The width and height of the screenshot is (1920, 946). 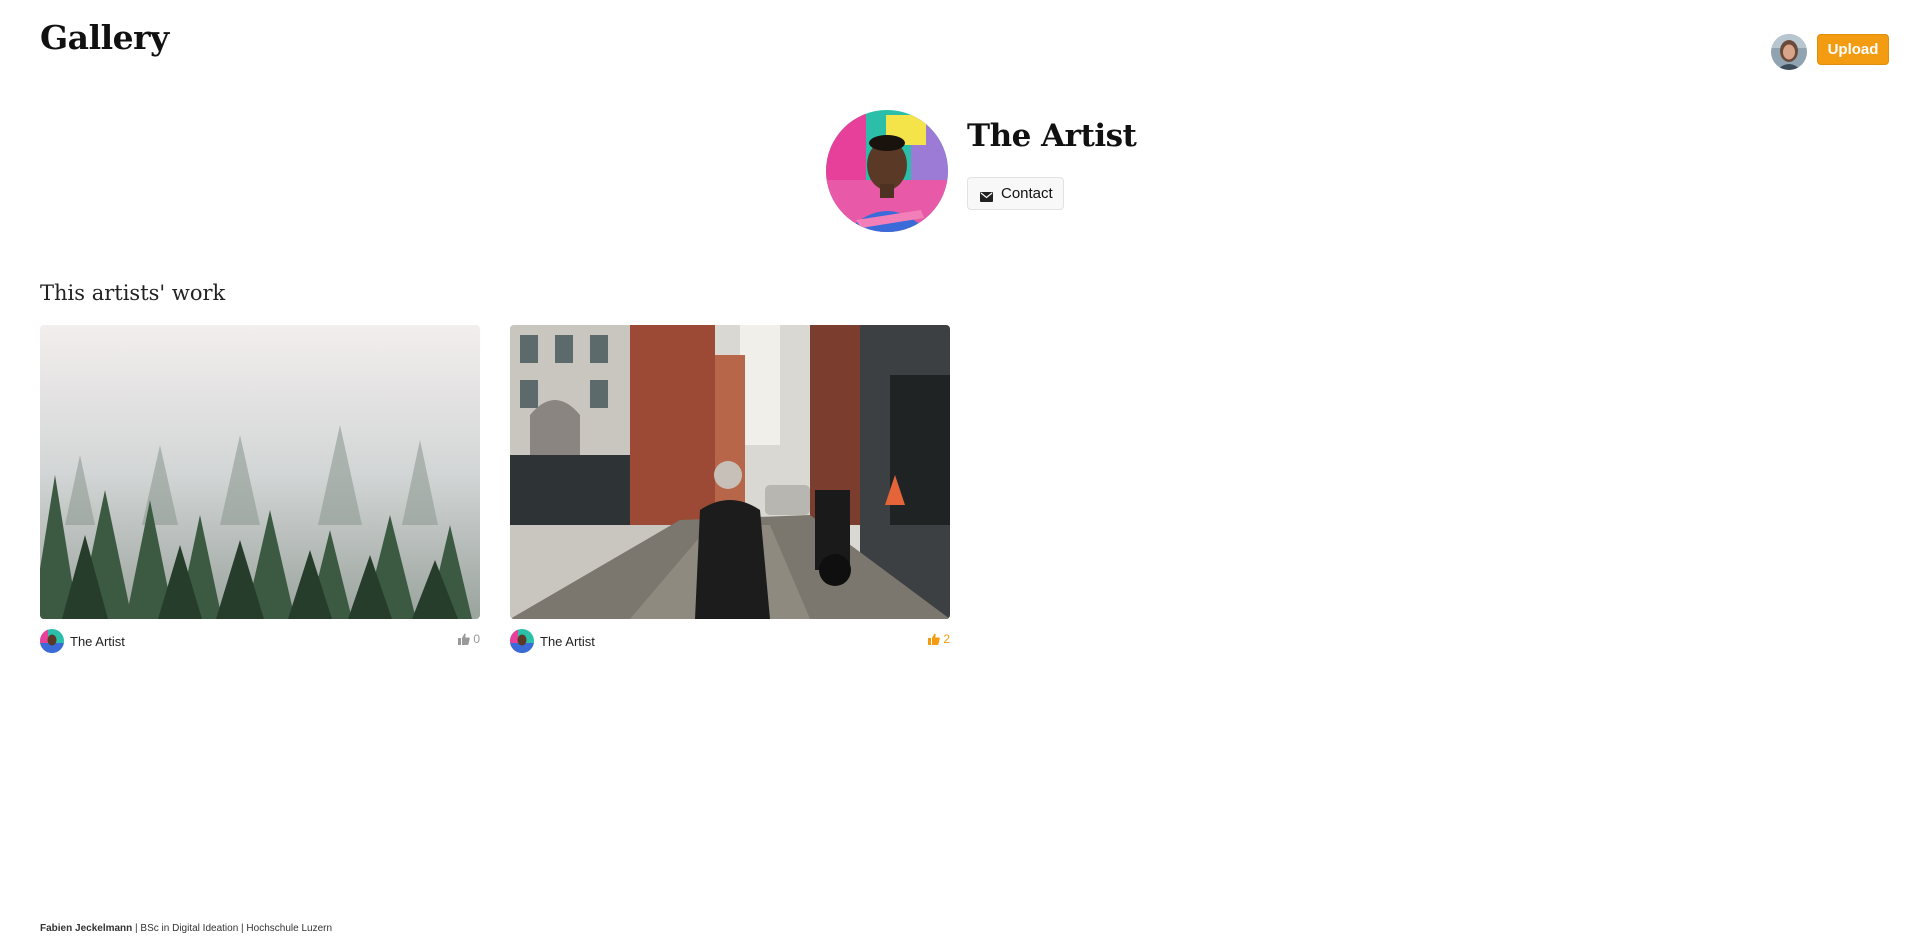 I want to click on footer-school: Hochschule Luzern, so click(x=289, y=928).